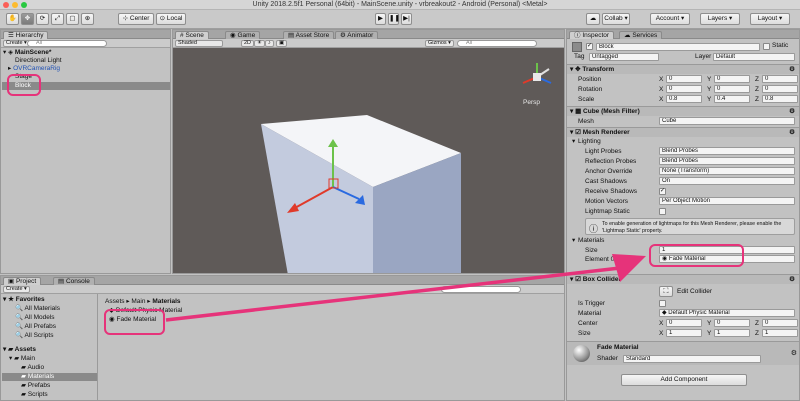 The image size is (800, 401). What do you see at coordinates (199, 43) in the screenshot?
I see `shading-mode-dropdown: Shaded` at bounding box center [199, 43].